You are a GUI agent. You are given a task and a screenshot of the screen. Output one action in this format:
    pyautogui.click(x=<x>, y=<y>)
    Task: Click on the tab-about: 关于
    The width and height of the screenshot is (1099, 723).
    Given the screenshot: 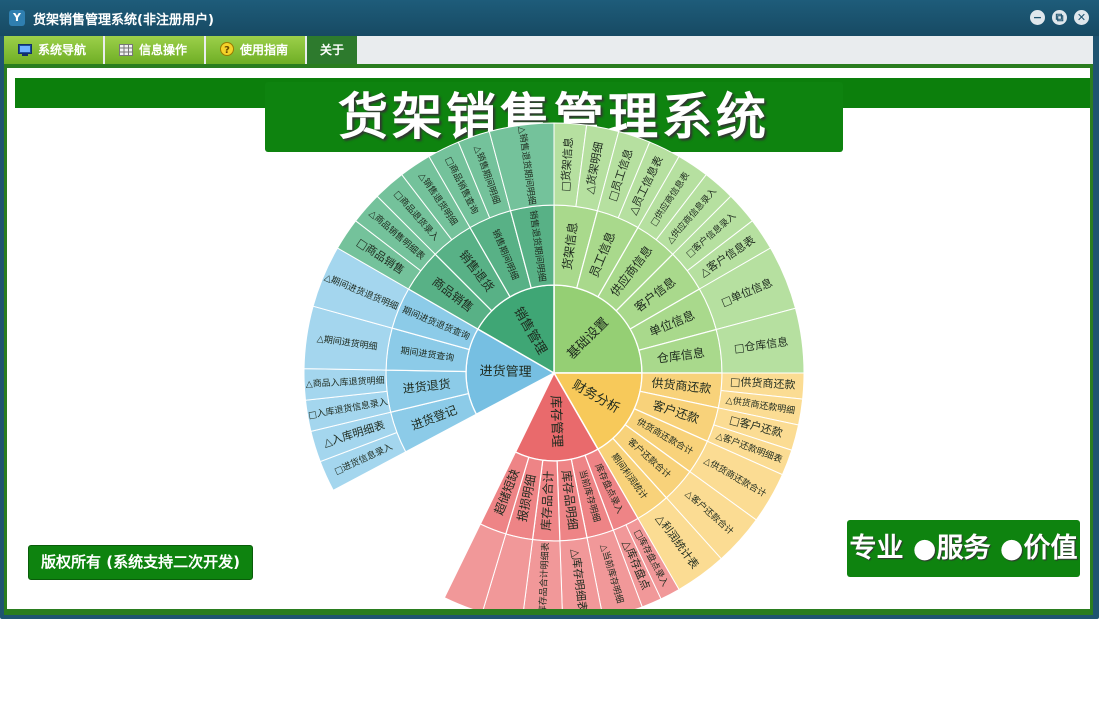 What is the action you would take?
    pyautogui.click(x=333, y=50)
    